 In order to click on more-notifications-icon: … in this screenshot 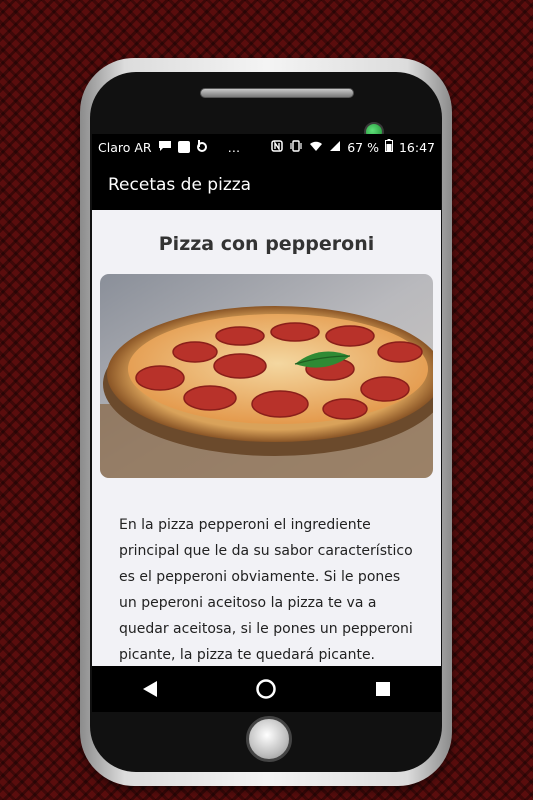, I will do `click(234, 147)`.